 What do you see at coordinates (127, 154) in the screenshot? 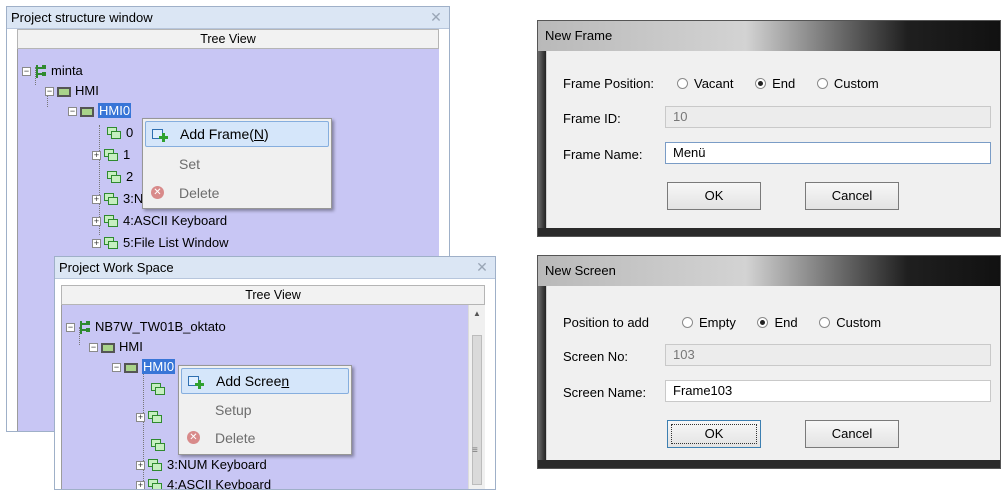
I see `tree-label: 1` at bounding box center [127, 154].